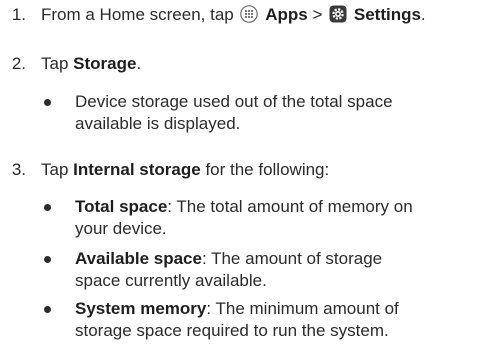 Image resolution: width=503 pixels, height=346 pixels. What do you see at coordinates (105, 63) in the screenshot?
I see `storage-label: Storage` at bounding box center [105, 63].